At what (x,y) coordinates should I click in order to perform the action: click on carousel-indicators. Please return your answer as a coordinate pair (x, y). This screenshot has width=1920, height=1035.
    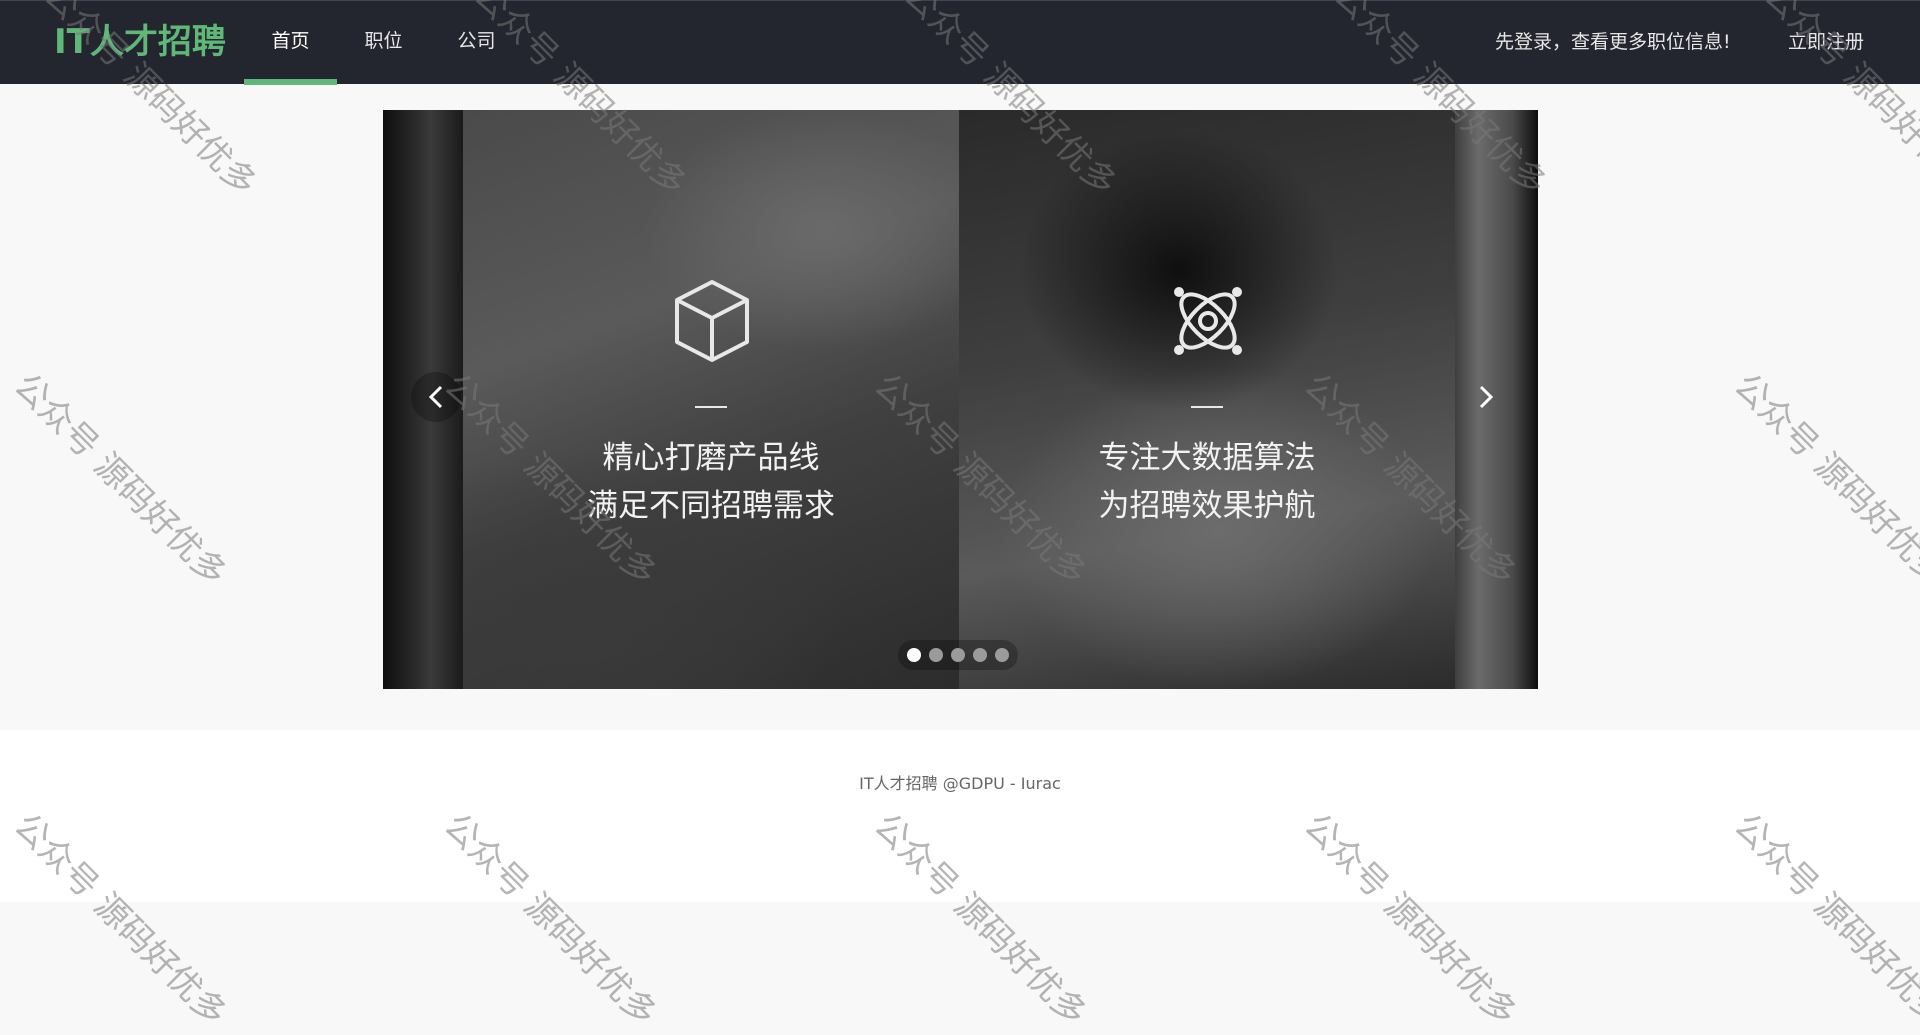
    Looking at the image, I should click on (958, 655).